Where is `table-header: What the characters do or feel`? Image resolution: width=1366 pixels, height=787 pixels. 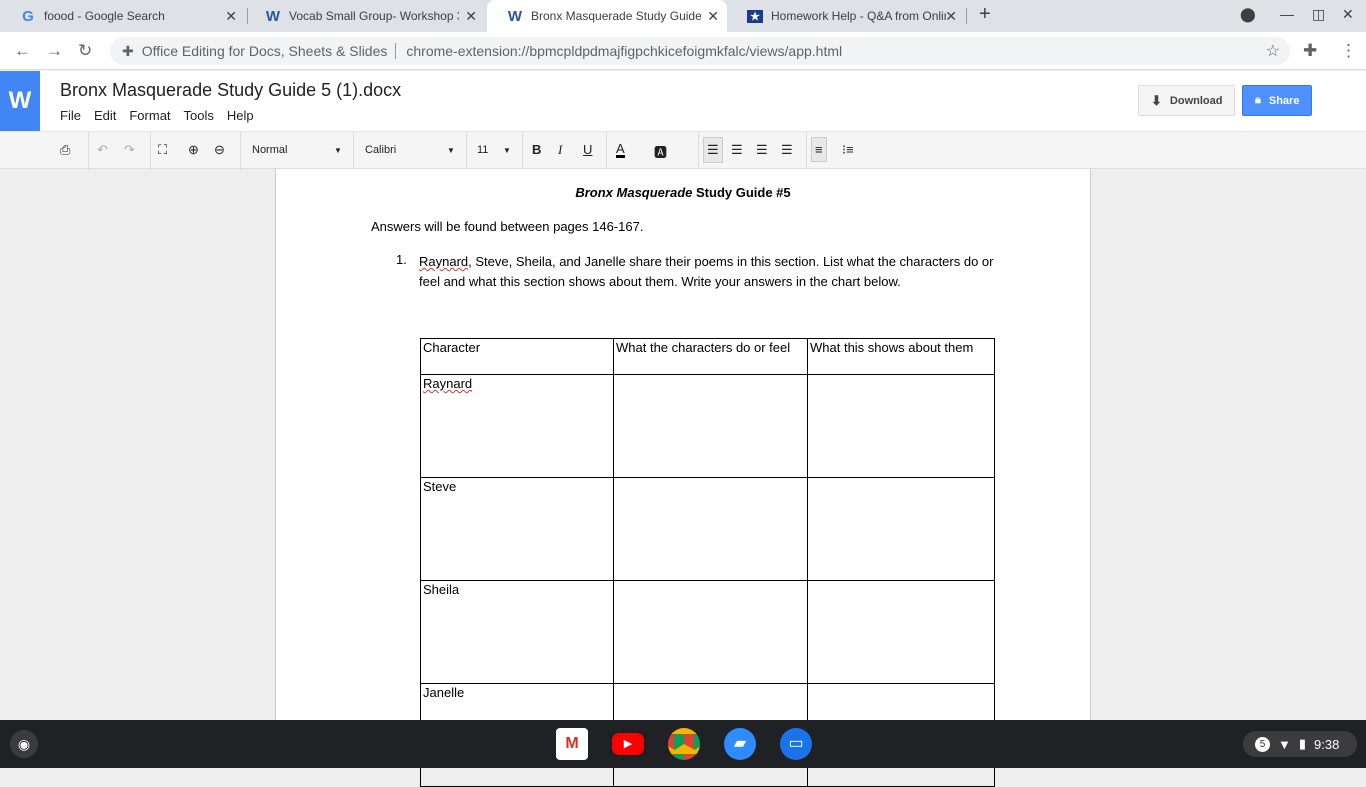 table-header: What the characters do or feel is located at coordinates (710, 356).